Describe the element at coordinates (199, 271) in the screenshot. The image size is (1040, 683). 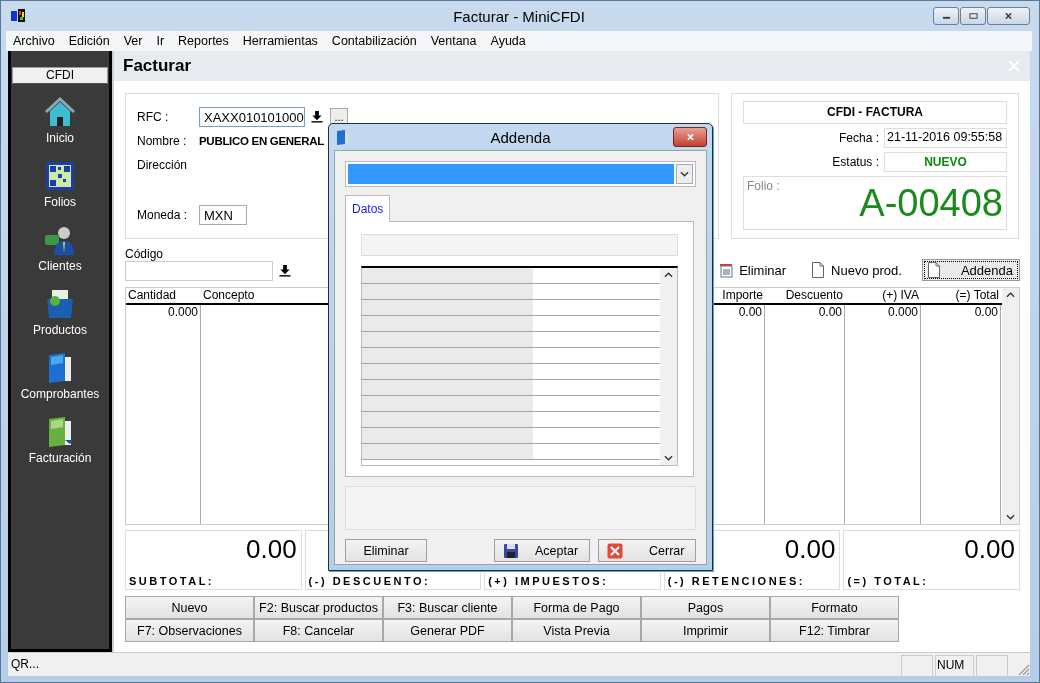
I see `code-field` at that location.